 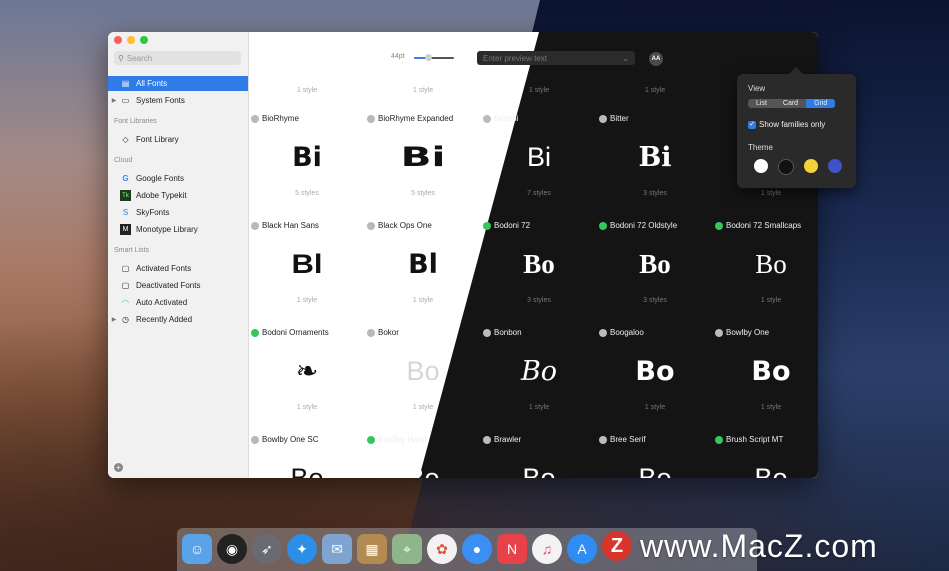 I want to click on view-option-card: Card, so click(x=790, y=103).